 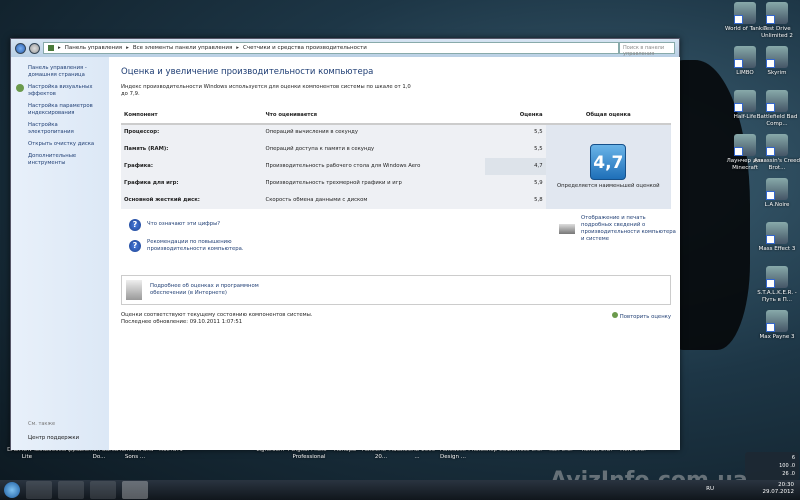 What do you see at coordinates (53, 438) in the screenshot?
I see `sidebar-item-support-center: Центр поддержки` at bounding box center [53, 438].